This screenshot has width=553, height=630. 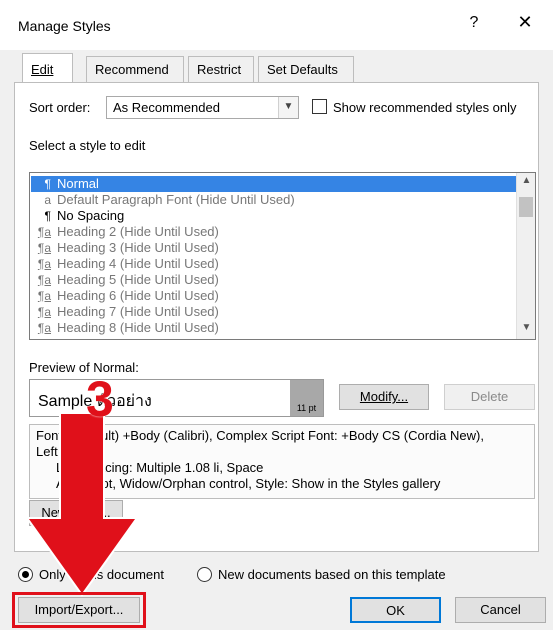 I want to click on red-arrow-icon, so click(x=82, y=504).